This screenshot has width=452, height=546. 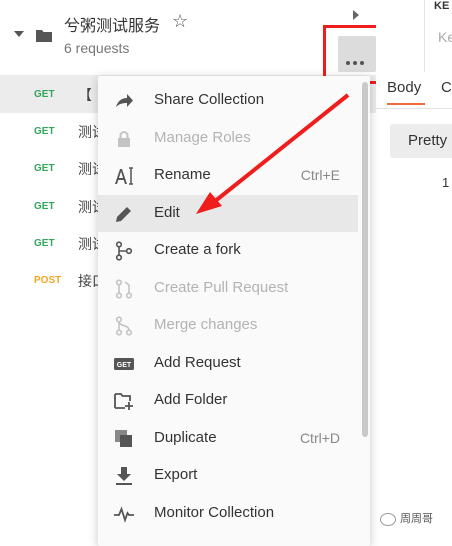 I want to click on collection-header: 兮粥测试服务 ☆ 6 requests, so click(x=188, y=38).